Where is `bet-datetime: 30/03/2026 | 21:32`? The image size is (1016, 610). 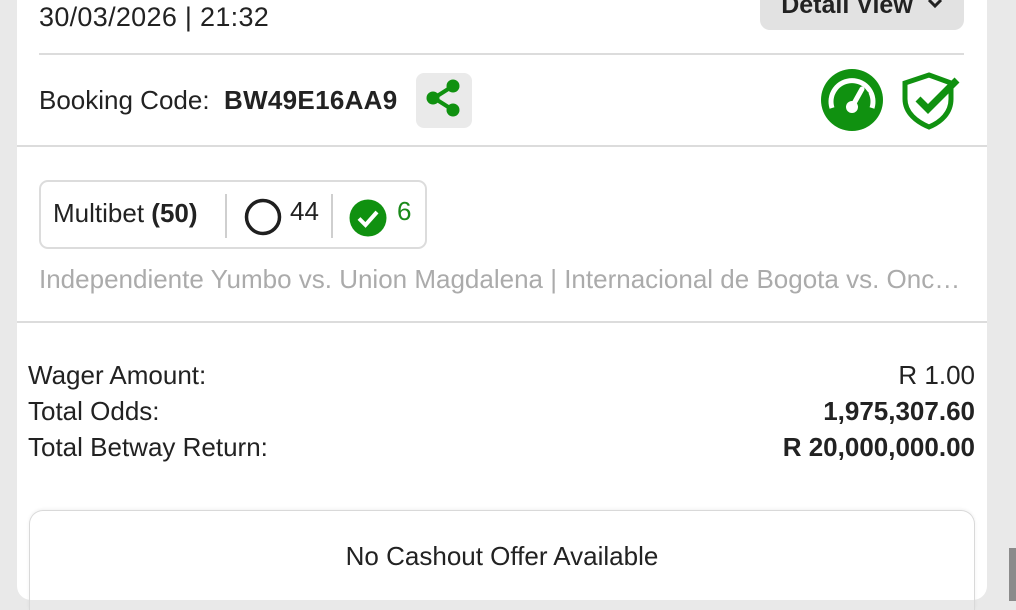 bet-datetime: 30/03/2026 | 21:32 is located at coordinates (154, 17).